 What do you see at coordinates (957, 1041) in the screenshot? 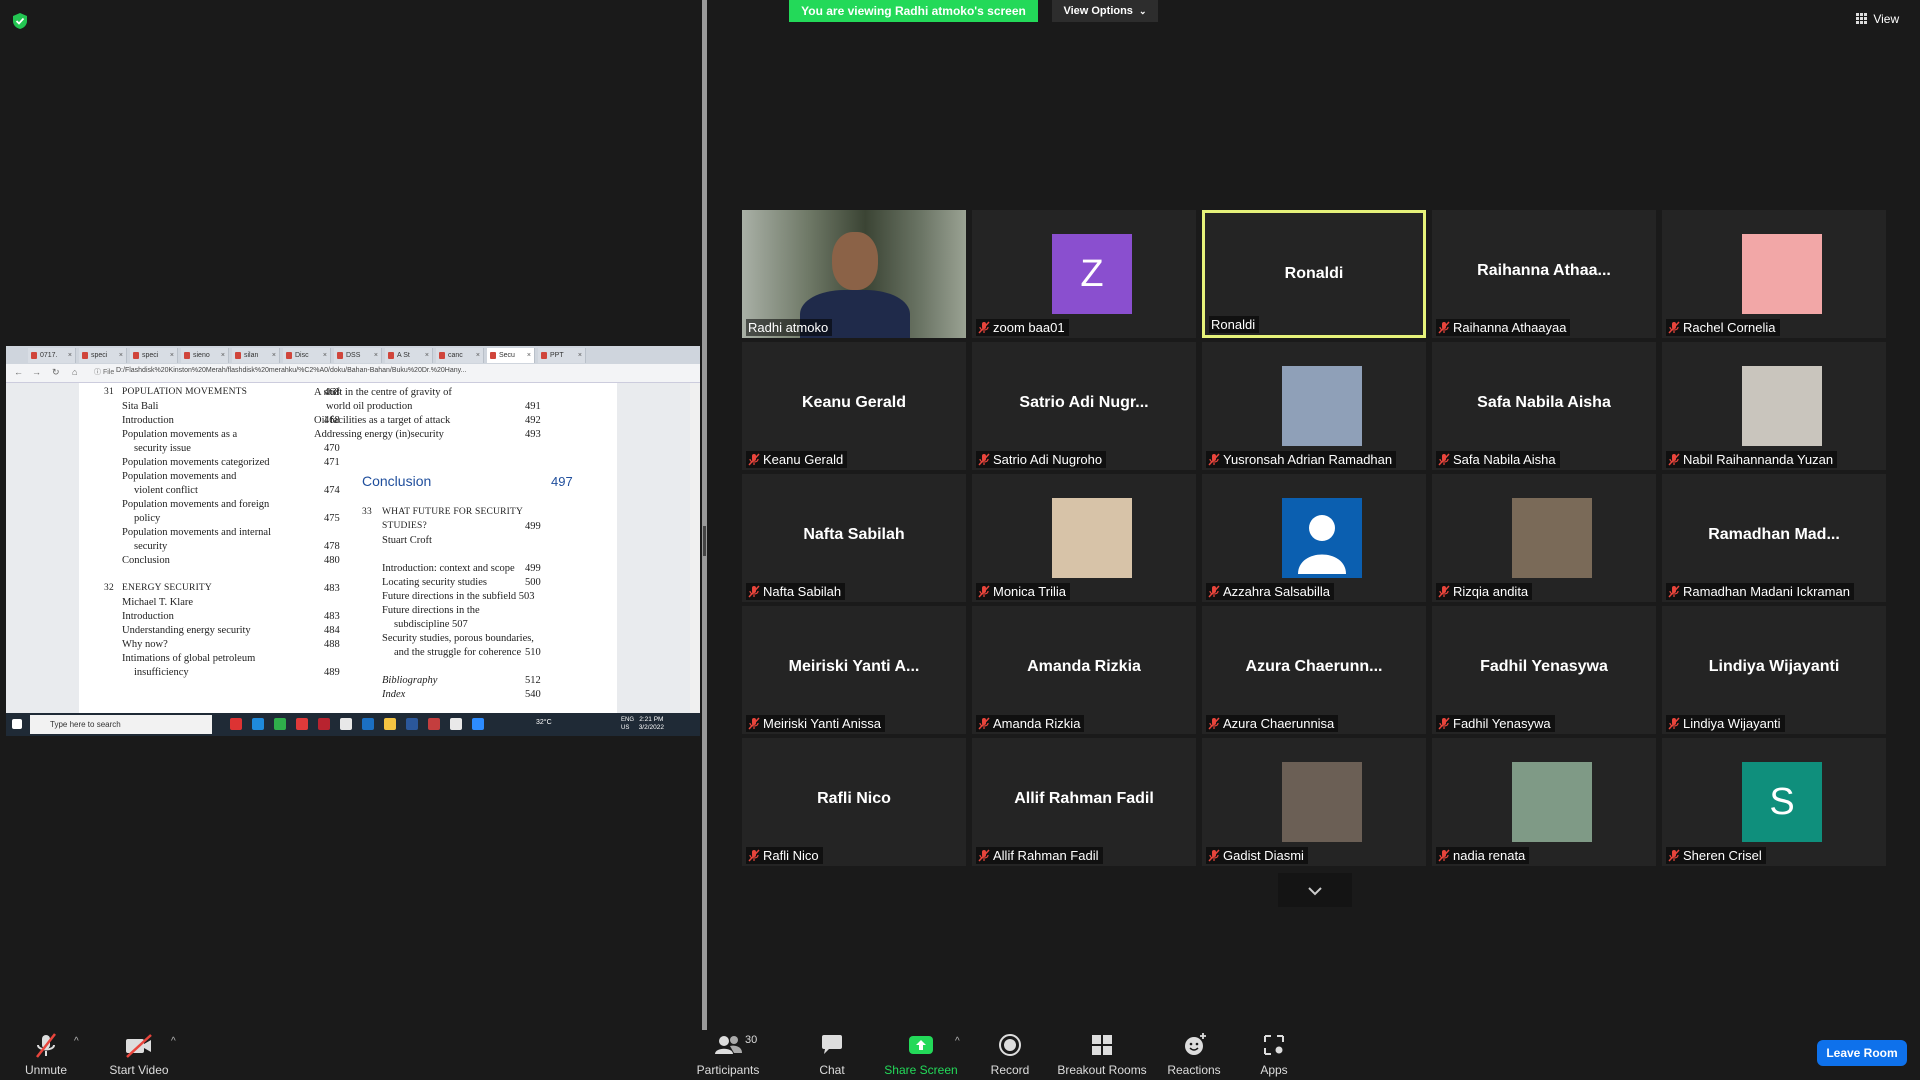
I see `share-options-caret-icon: ^` at bounding box center [957, 1041].